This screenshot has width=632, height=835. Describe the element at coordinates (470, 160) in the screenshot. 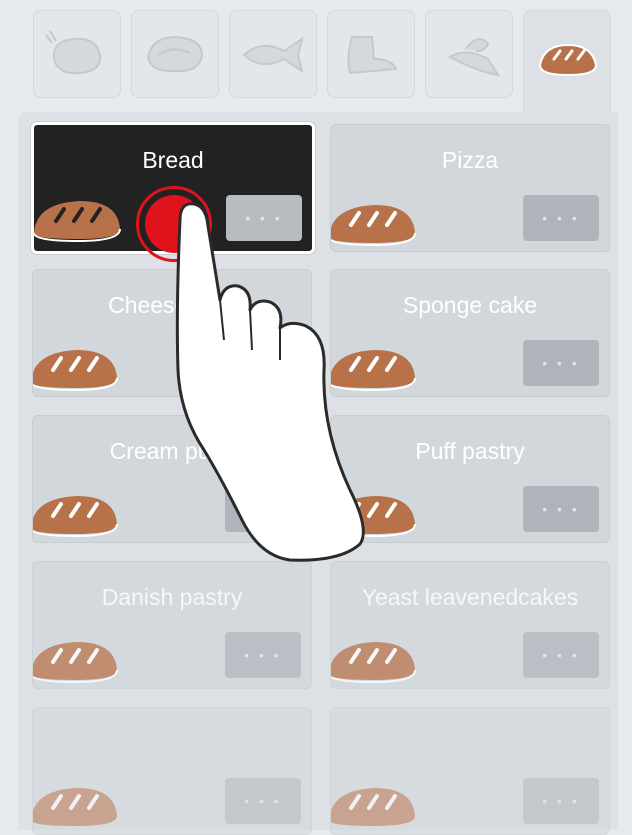

I see `program-label: Pizza` at that location.